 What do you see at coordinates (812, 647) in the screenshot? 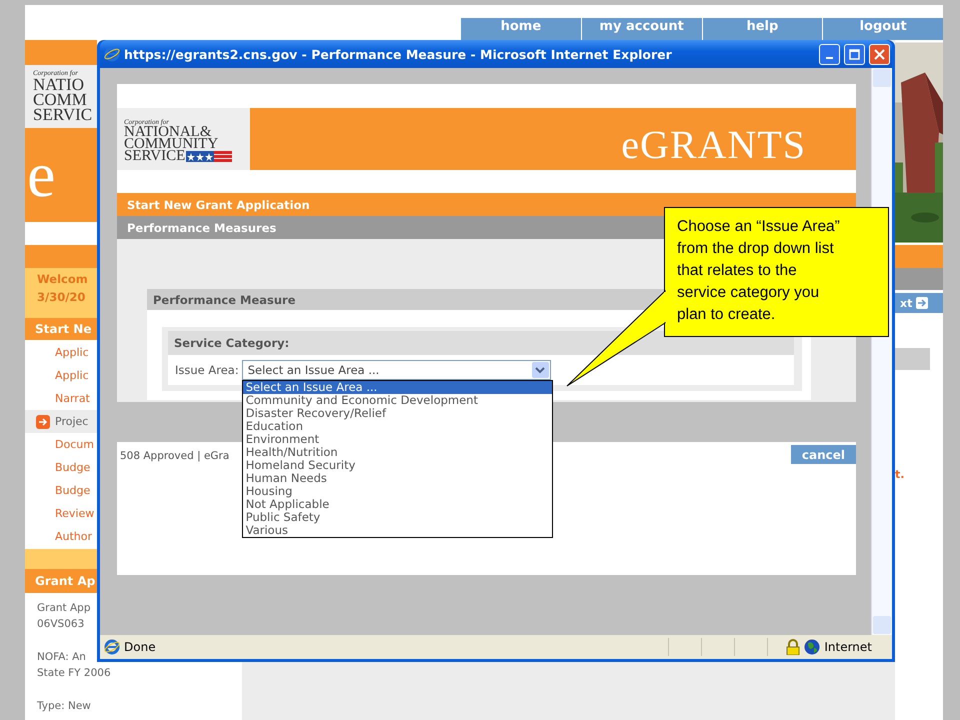
I see `globe-icon` at bounding box center [812, 647].